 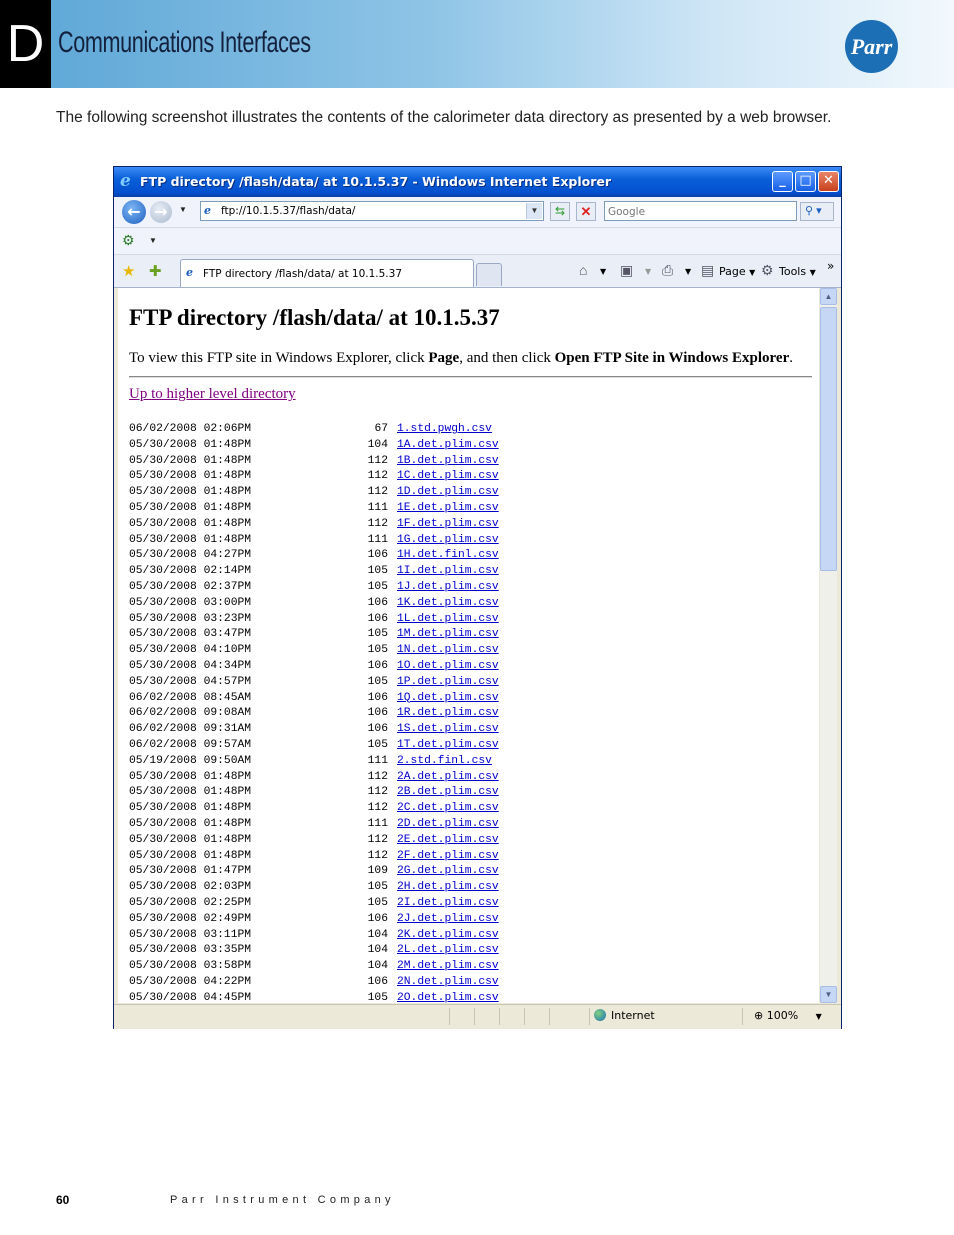 What do you see at coordinates (183, 209) in the screenshot?
I see `recent-pages-dropdown: ▼` at bounding box center [183, 209].